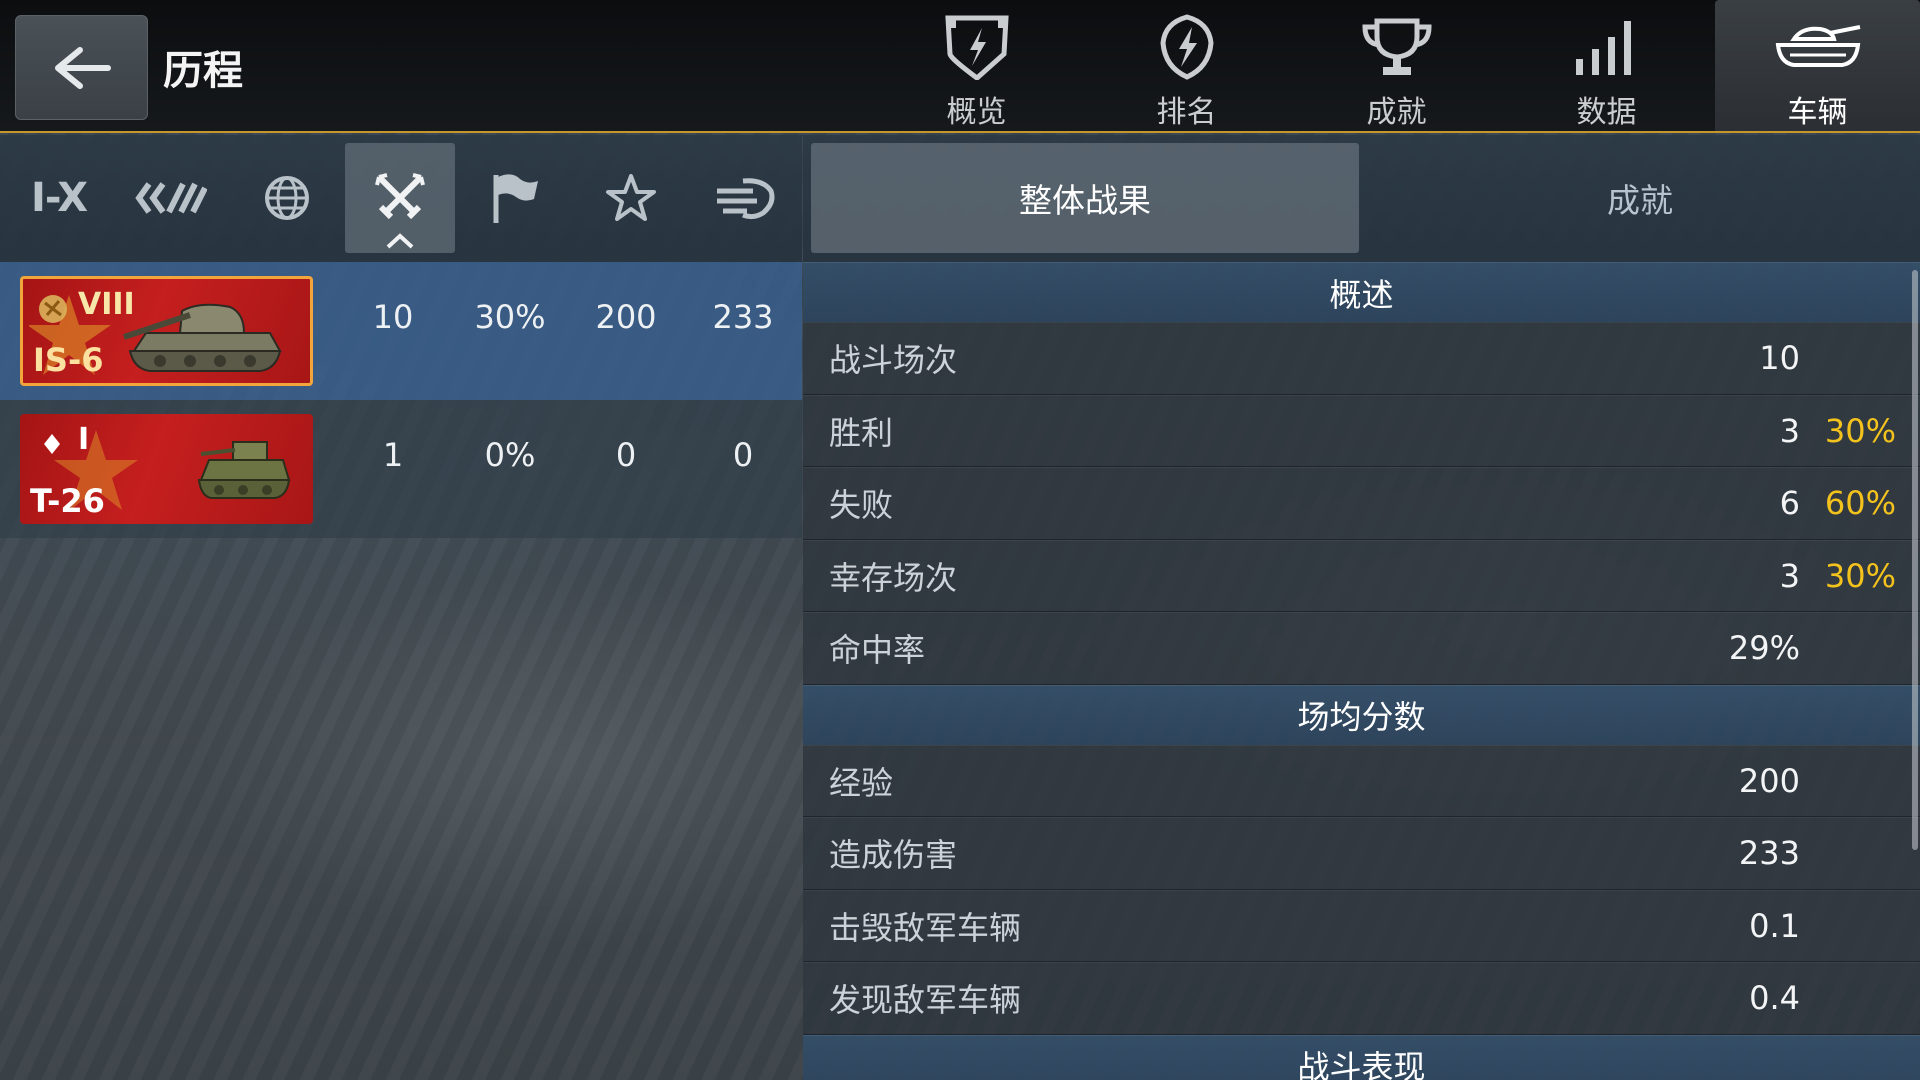 Image resolution: width=1920 pixels, height=1080 pixels. I want to click on flag-filter-button, so click(515, 198).